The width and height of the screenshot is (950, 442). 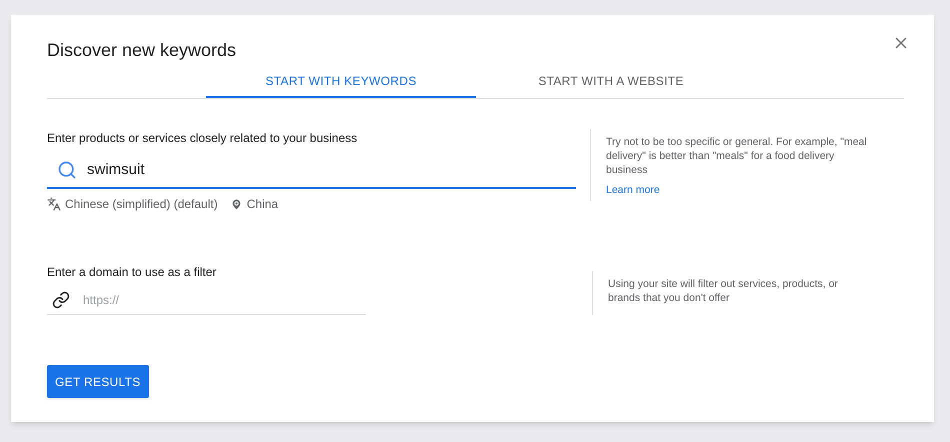 What do you see at coordinates (67, 170) in the screenshot?
I see `search-icon` at bounding box center [67, 170].